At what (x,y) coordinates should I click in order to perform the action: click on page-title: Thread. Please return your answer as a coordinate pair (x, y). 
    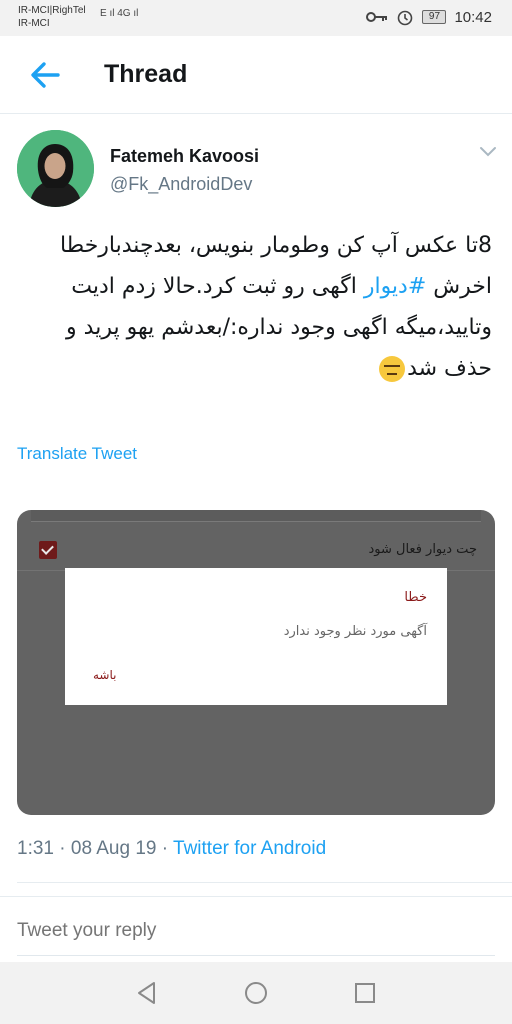
    Looking at the image, I should click on (146, 74).